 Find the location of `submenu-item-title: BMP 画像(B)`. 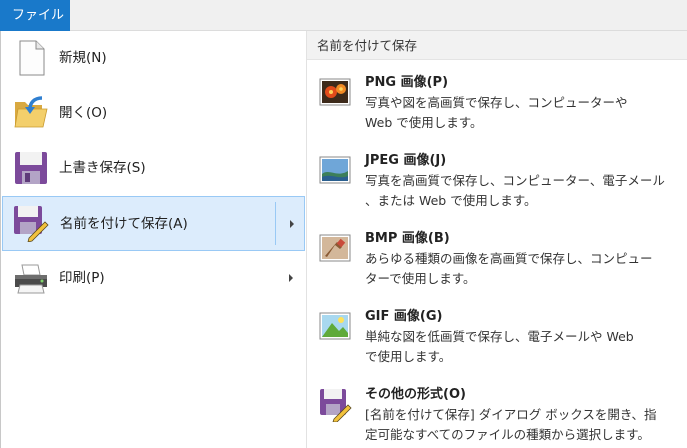

submenu-item-title: BMP 画像(B) is located at coordinates (407, 238).